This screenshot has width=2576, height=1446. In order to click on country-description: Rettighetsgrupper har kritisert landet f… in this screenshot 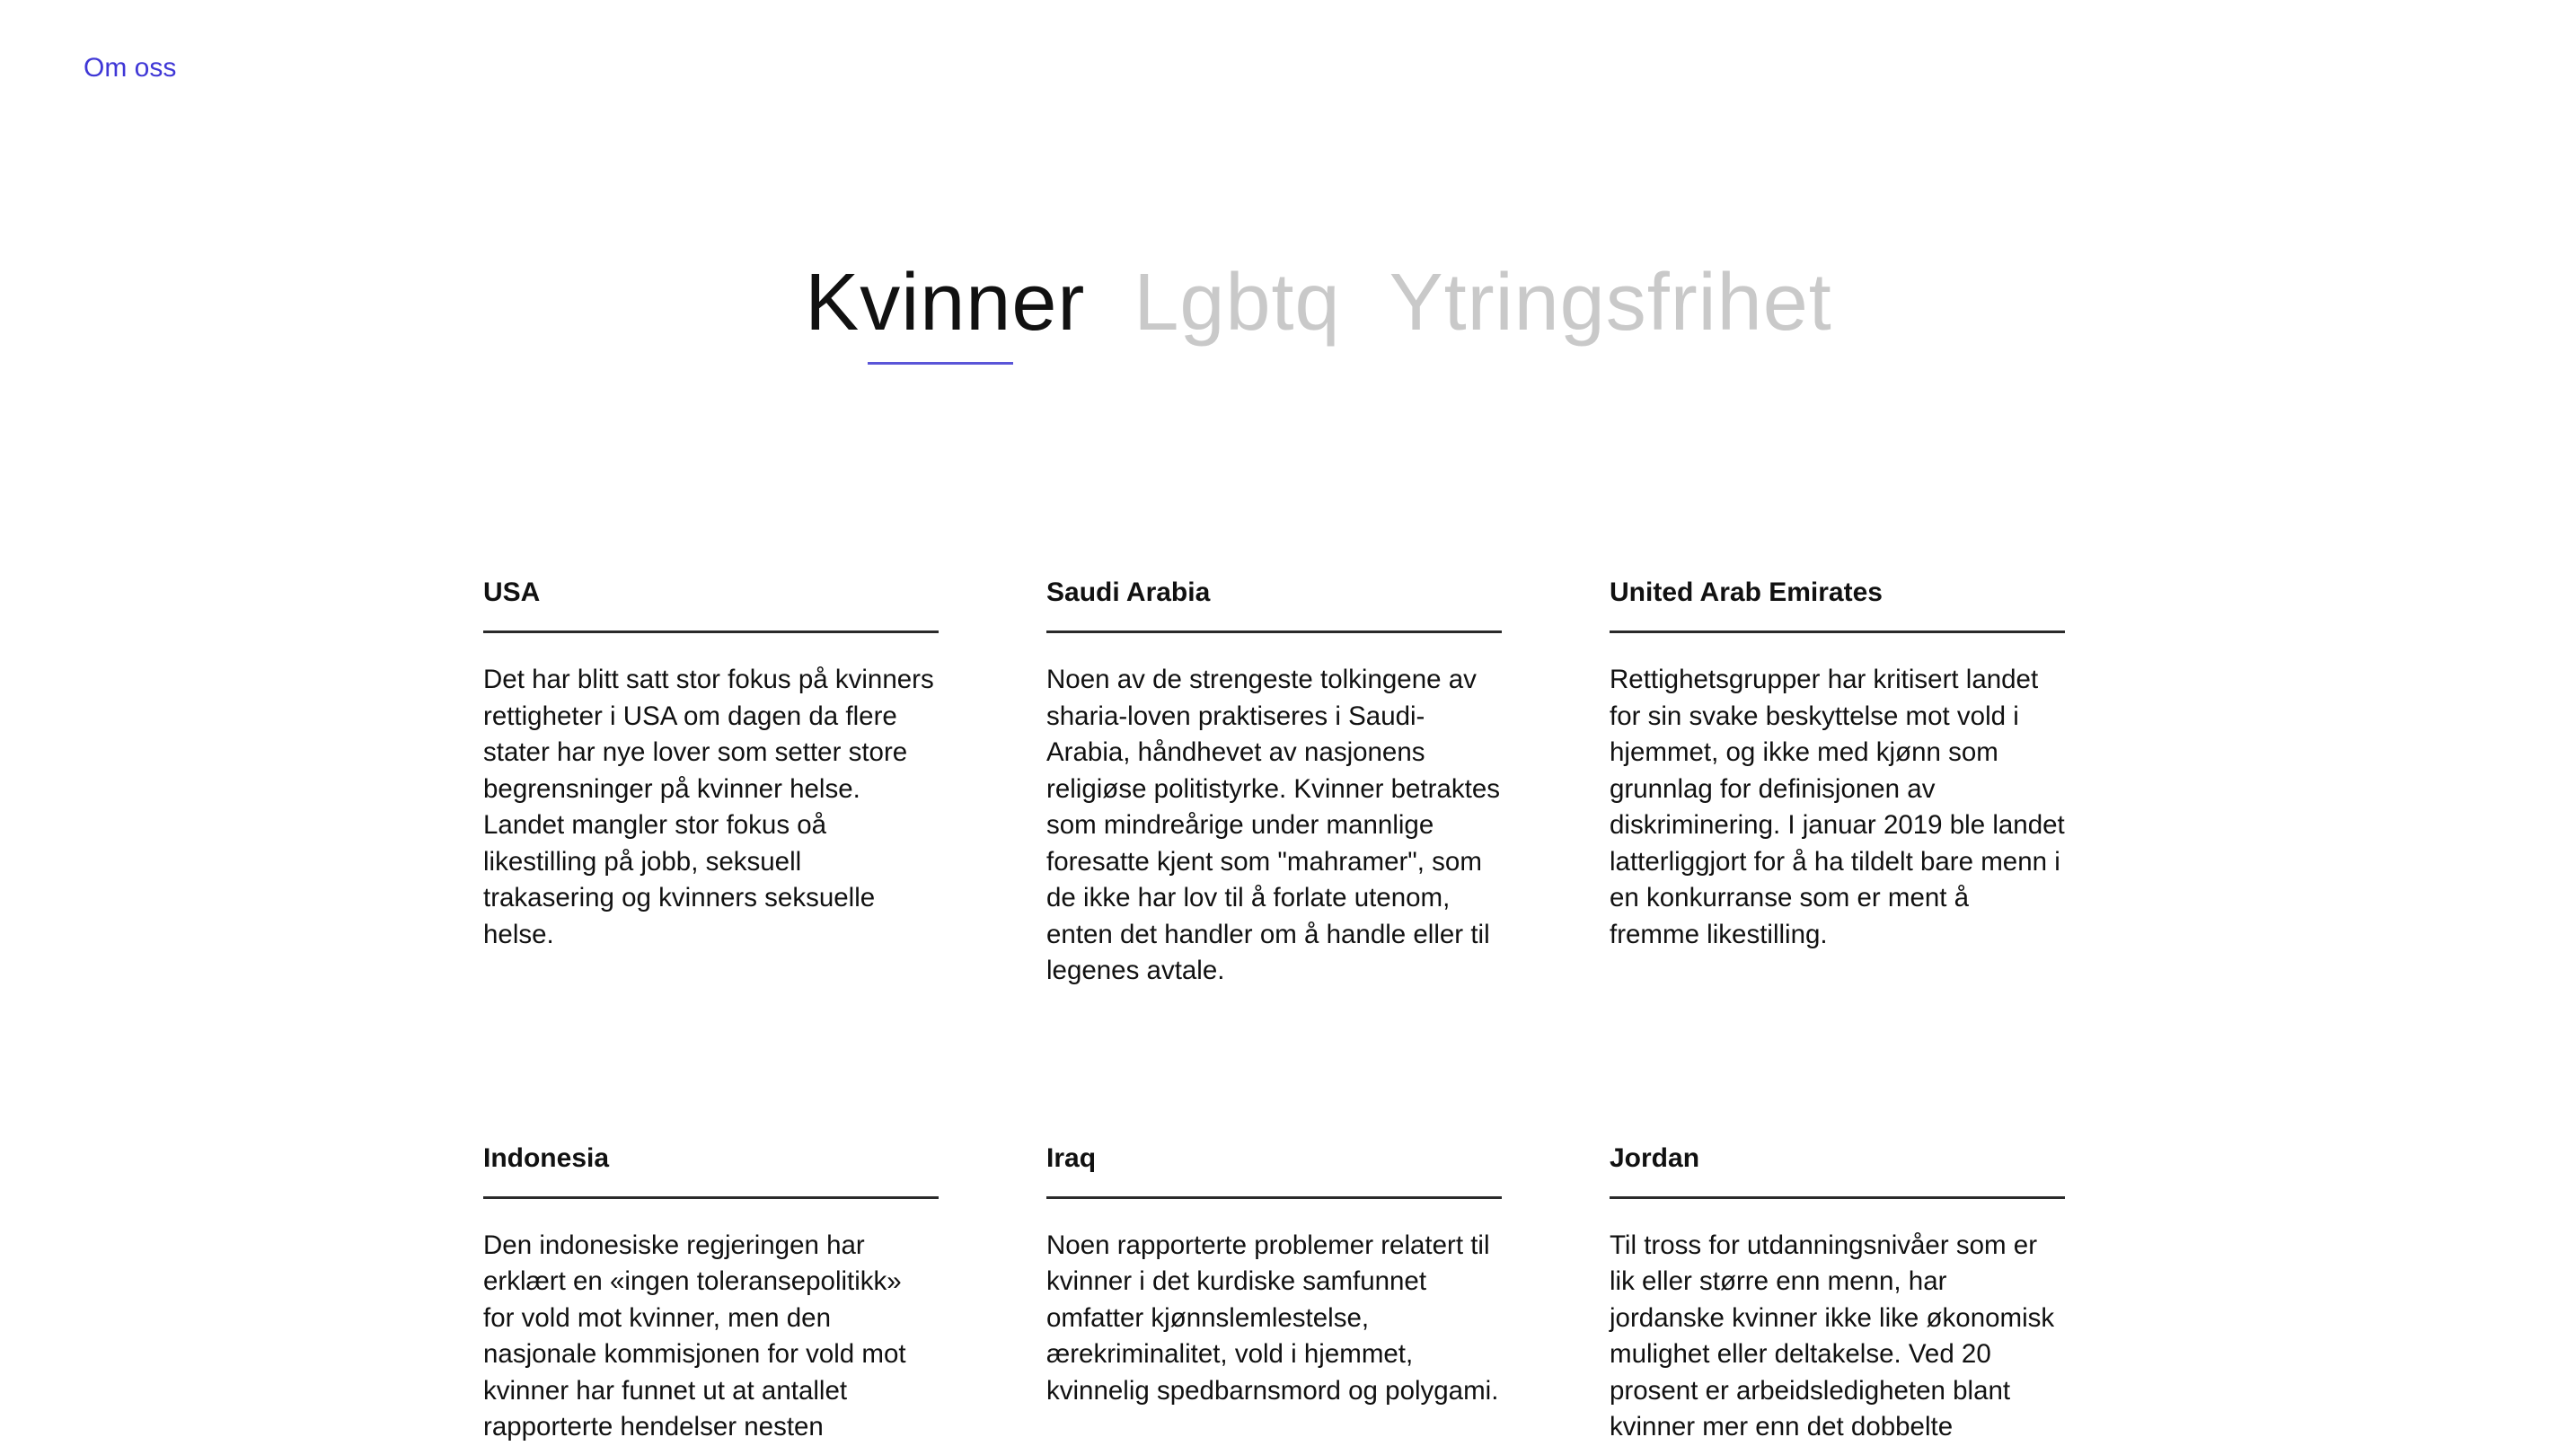, I will do `click(1837, 807)`.